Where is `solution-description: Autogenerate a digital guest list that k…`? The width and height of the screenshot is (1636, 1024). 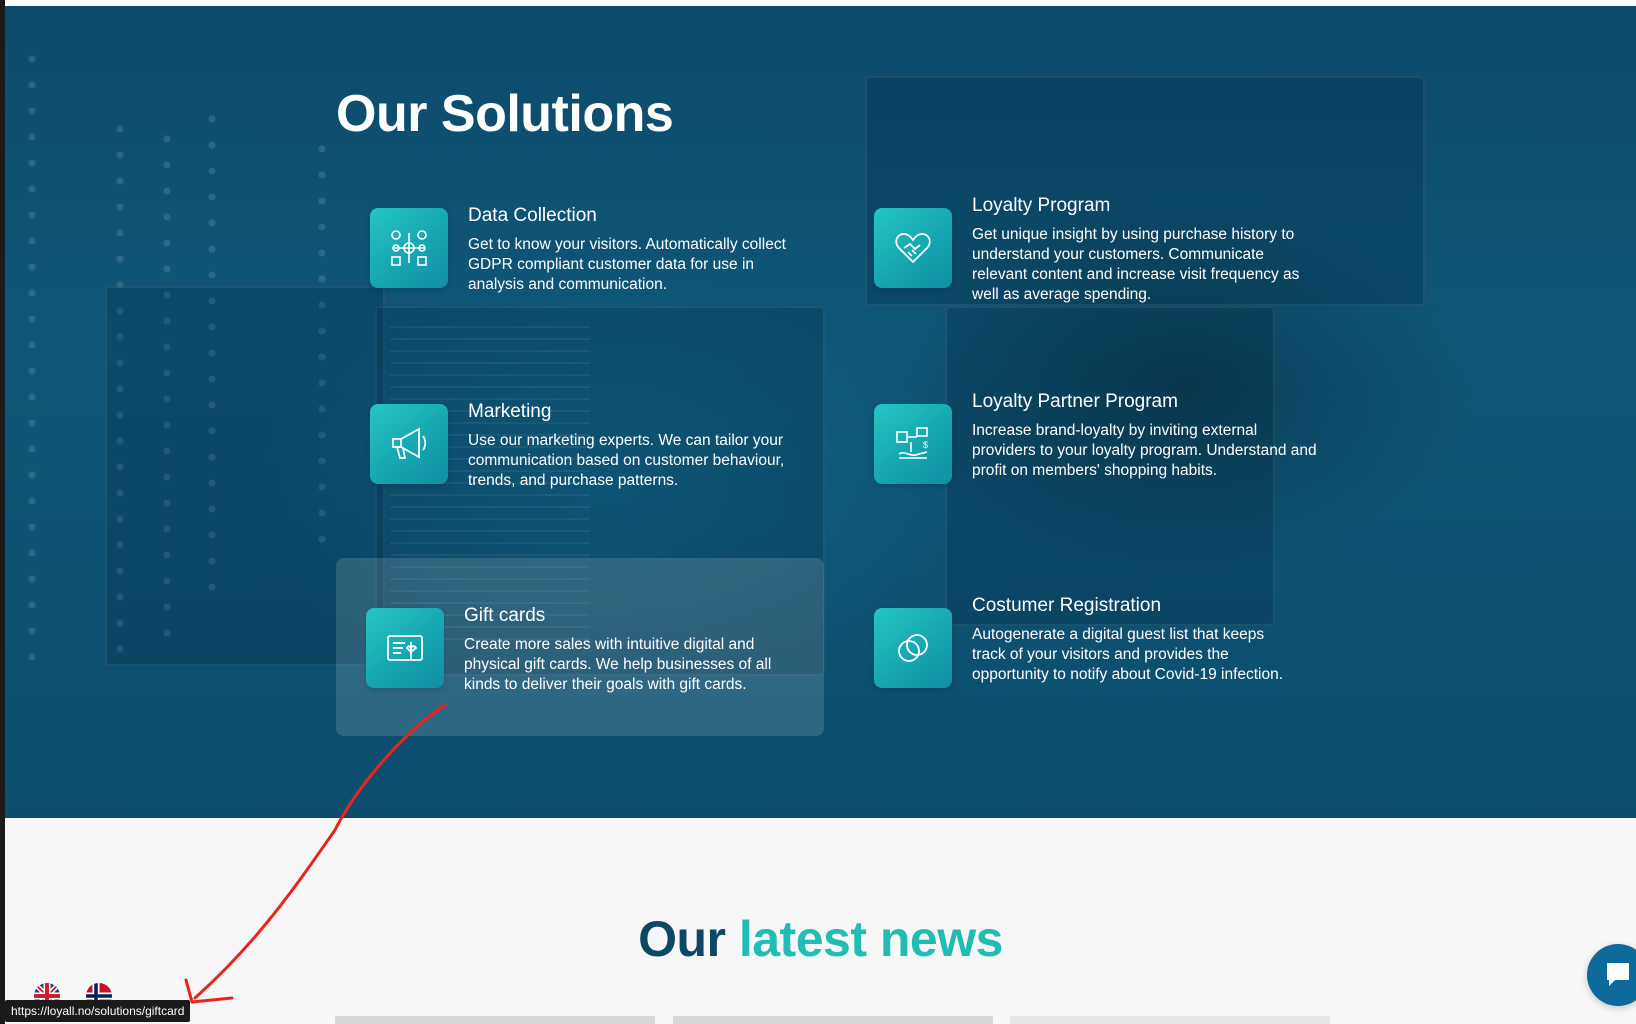 solution-description: Autogenerate a digital guest list that k… is located at coordinates (1128, 654).